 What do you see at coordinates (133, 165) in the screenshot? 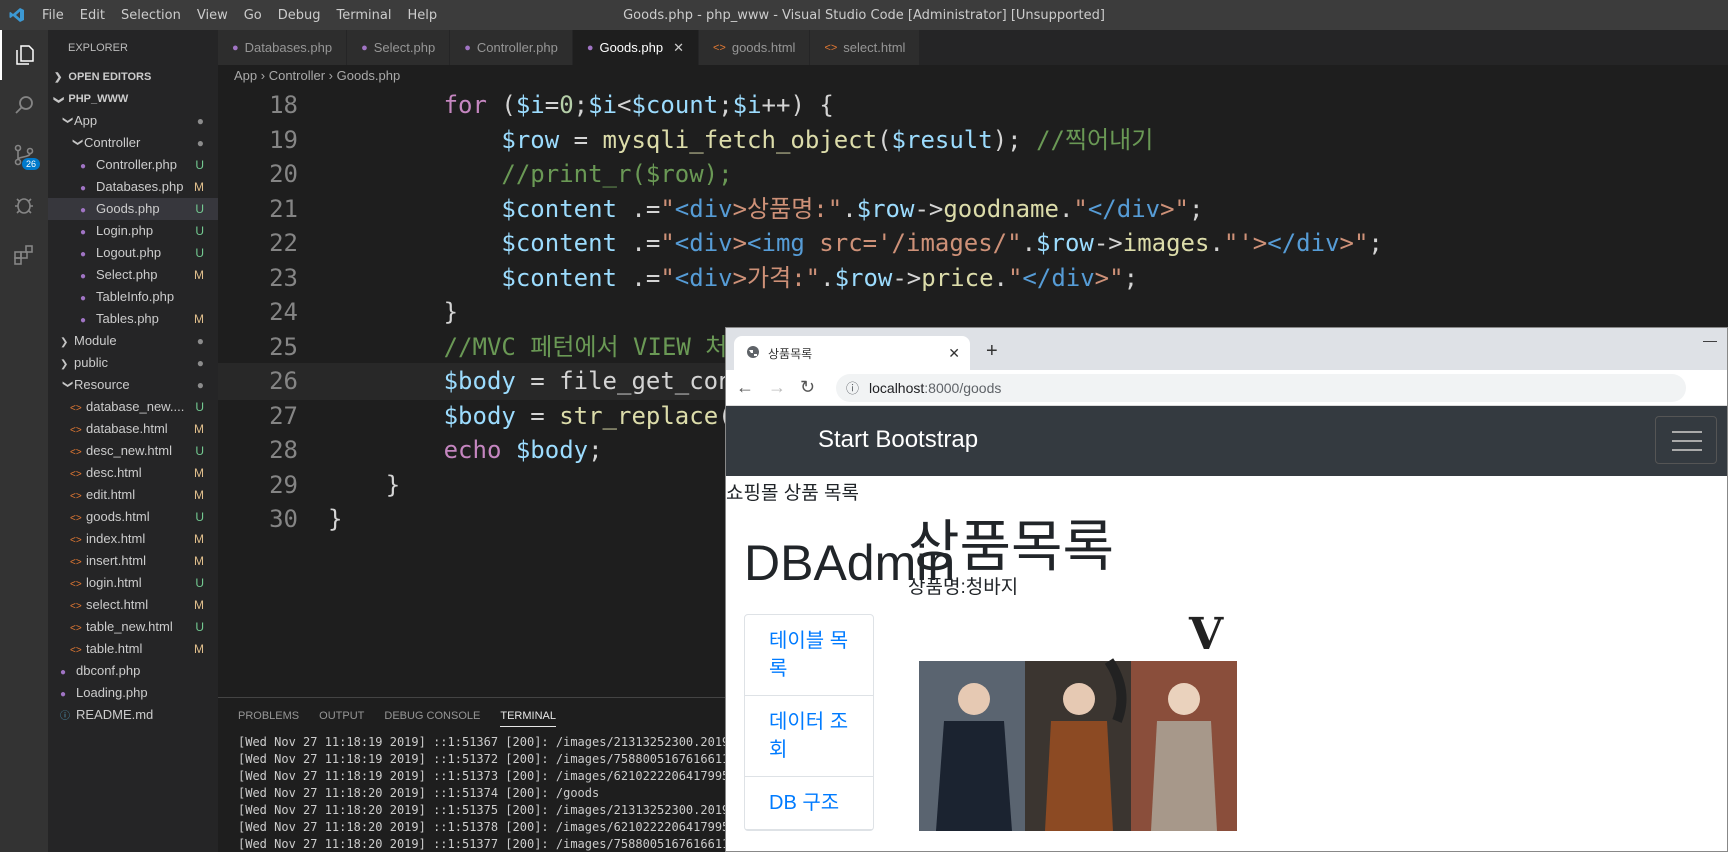
I see `tree-item: ● Controller.php U` at bounding box center [133, 165].